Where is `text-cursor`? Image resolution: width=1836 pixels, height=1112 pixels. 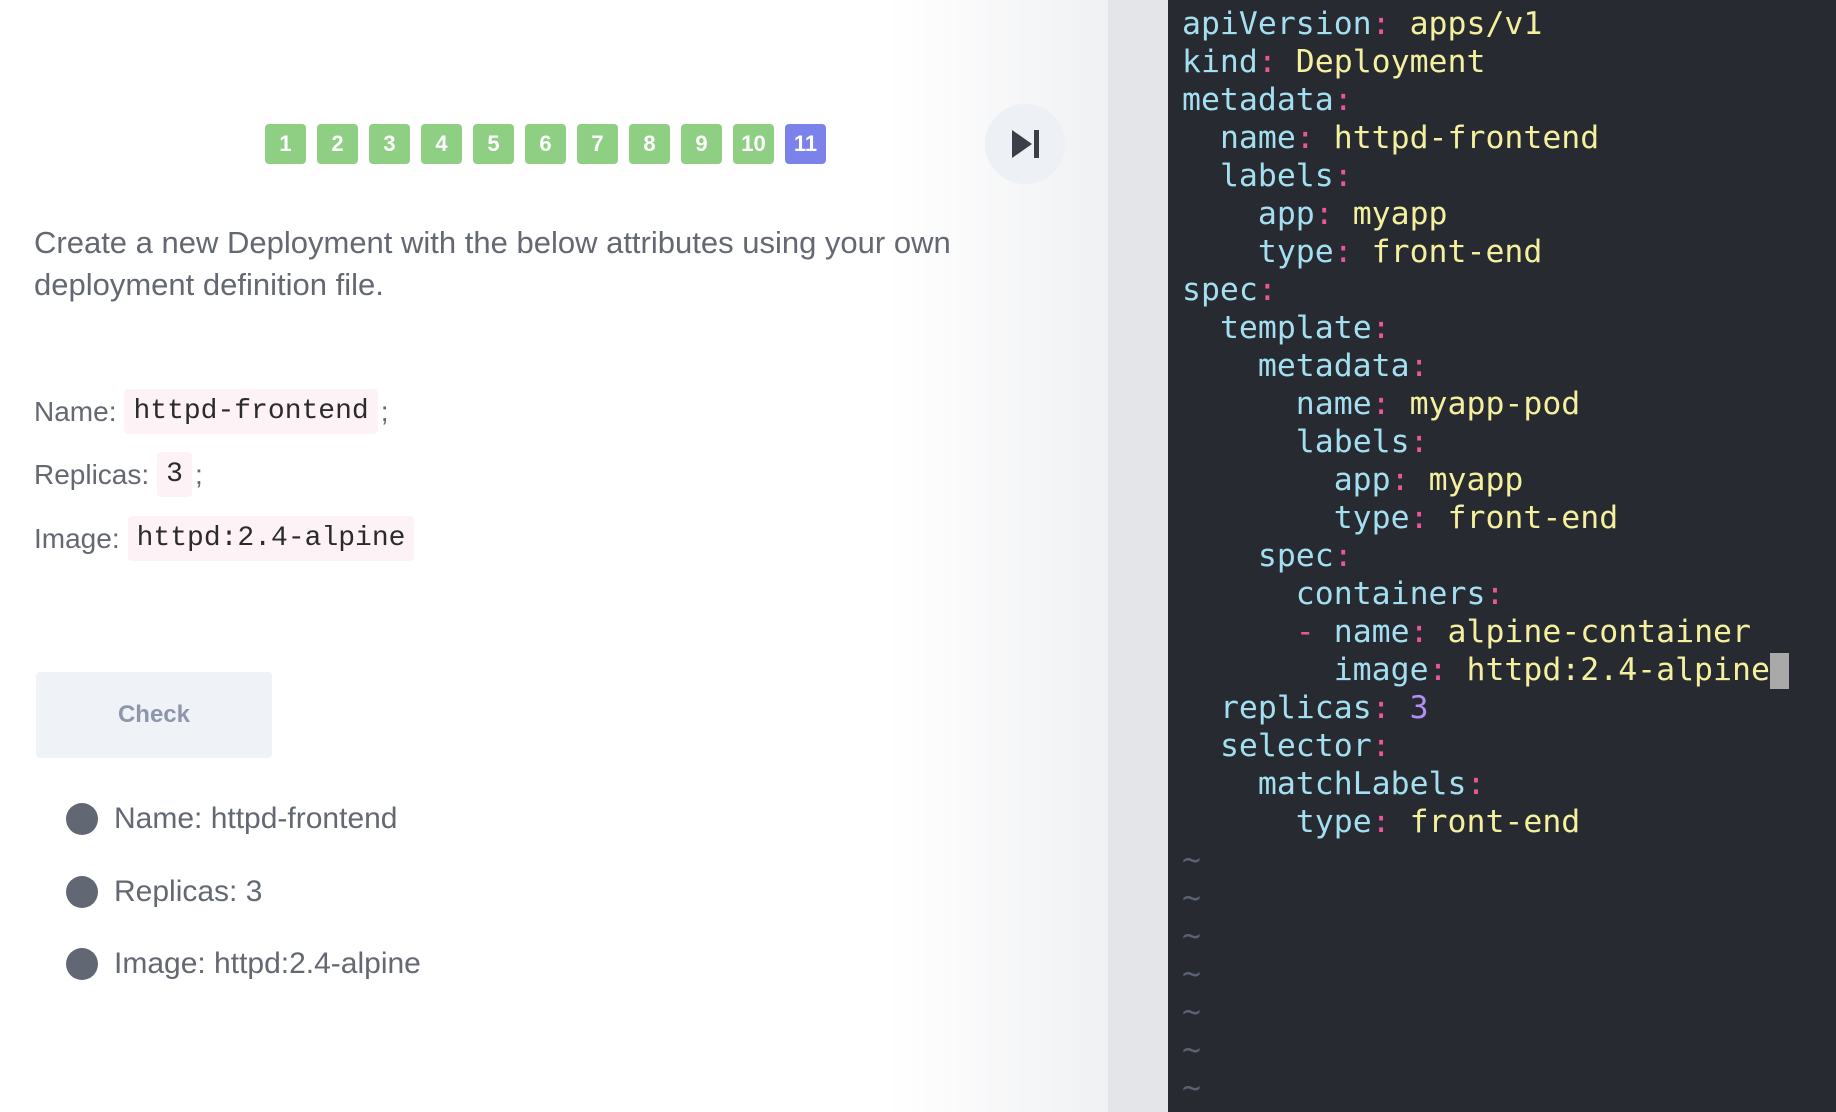 text-cursor is located at coordinates (1779, 671).